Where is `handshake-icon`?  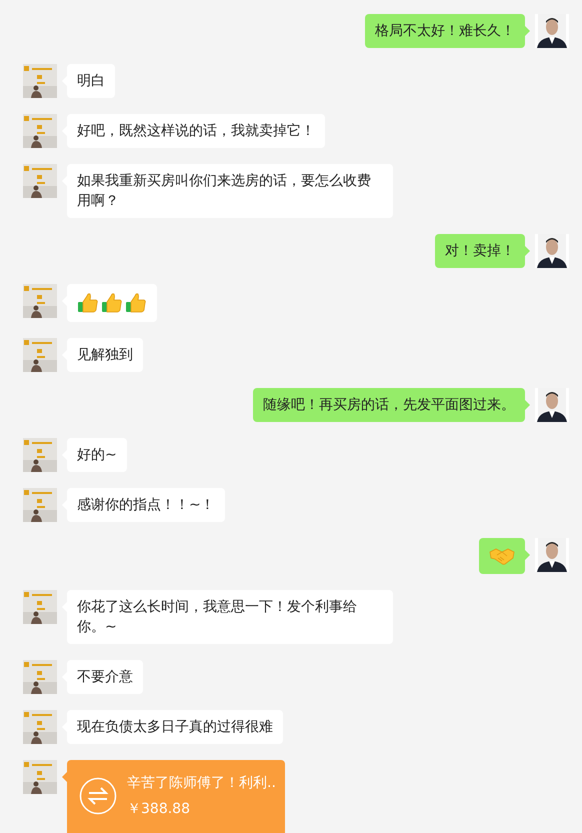
handshake-icon is located at coordinates (502, 556).